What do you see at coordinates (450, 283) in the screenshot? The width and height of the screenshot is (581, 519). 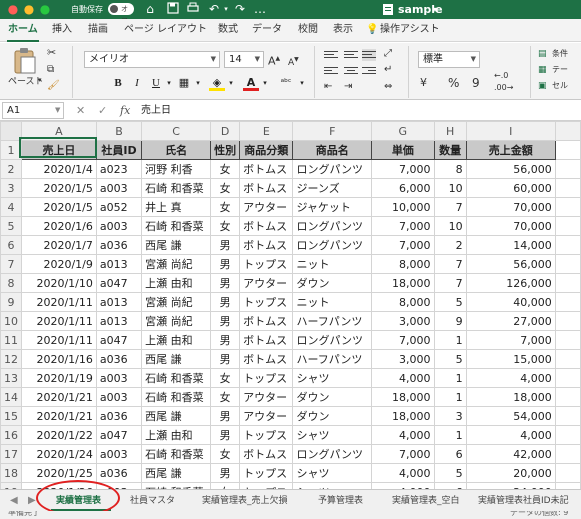 I see `cell: 7` at bounding box center [450, 283].